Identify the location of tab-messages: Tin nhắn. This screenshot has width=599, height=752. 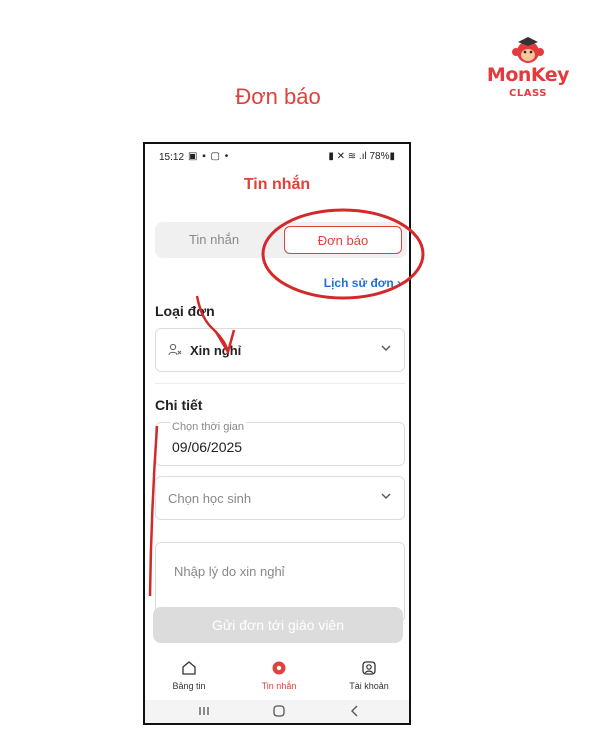
(214, 240).